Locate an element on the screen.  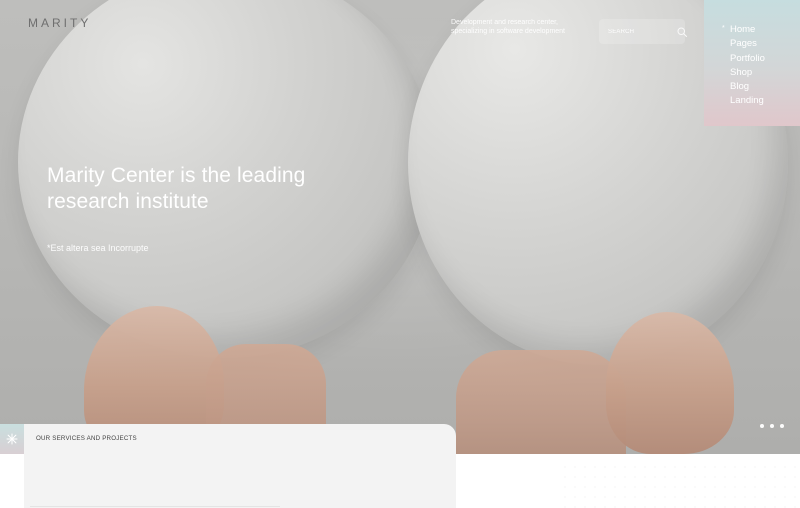
faint-divider is located at coordinates (155, 506).